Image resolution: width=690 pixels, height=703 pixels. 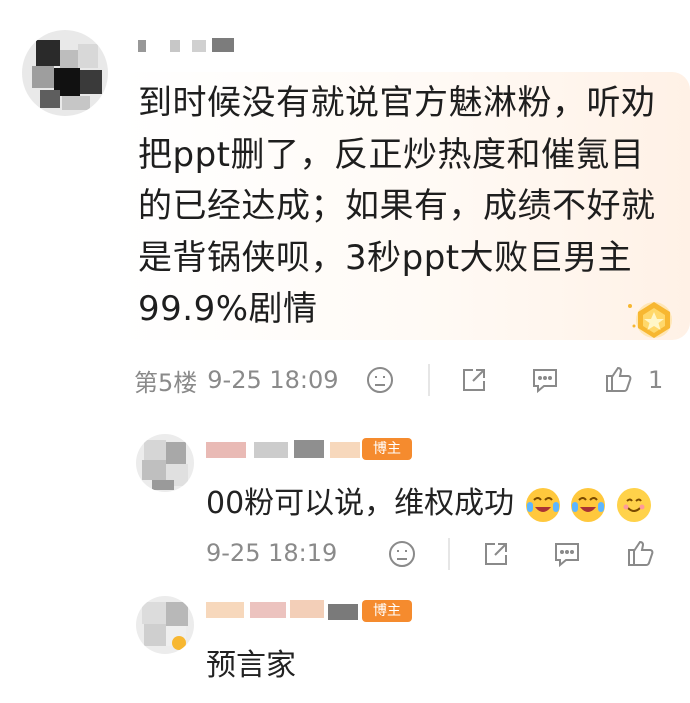 I want to click on reply-text: 00粉可以说，维权成功, so click(x=428, y=500).